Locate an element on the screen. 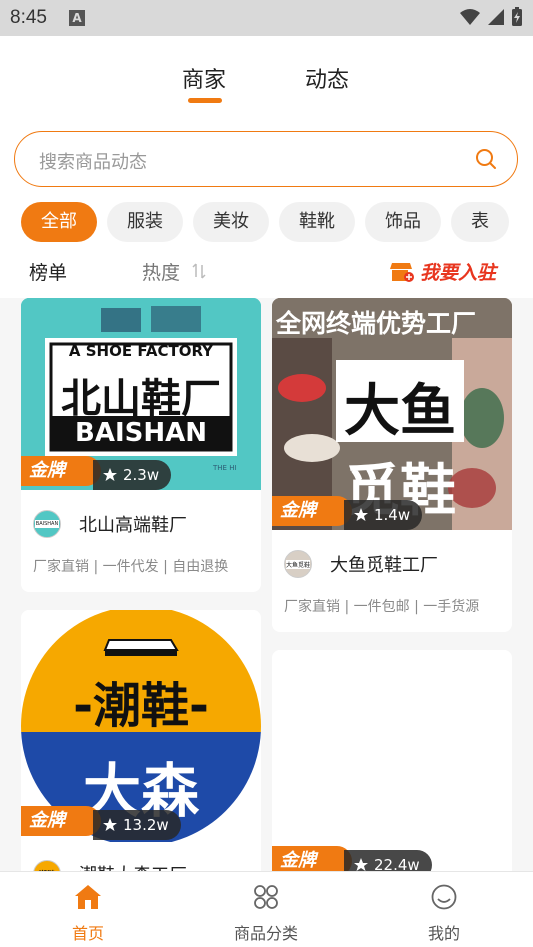 The image size is (533, 947). chip-watches: 表 is located at coordinates (480, 222).